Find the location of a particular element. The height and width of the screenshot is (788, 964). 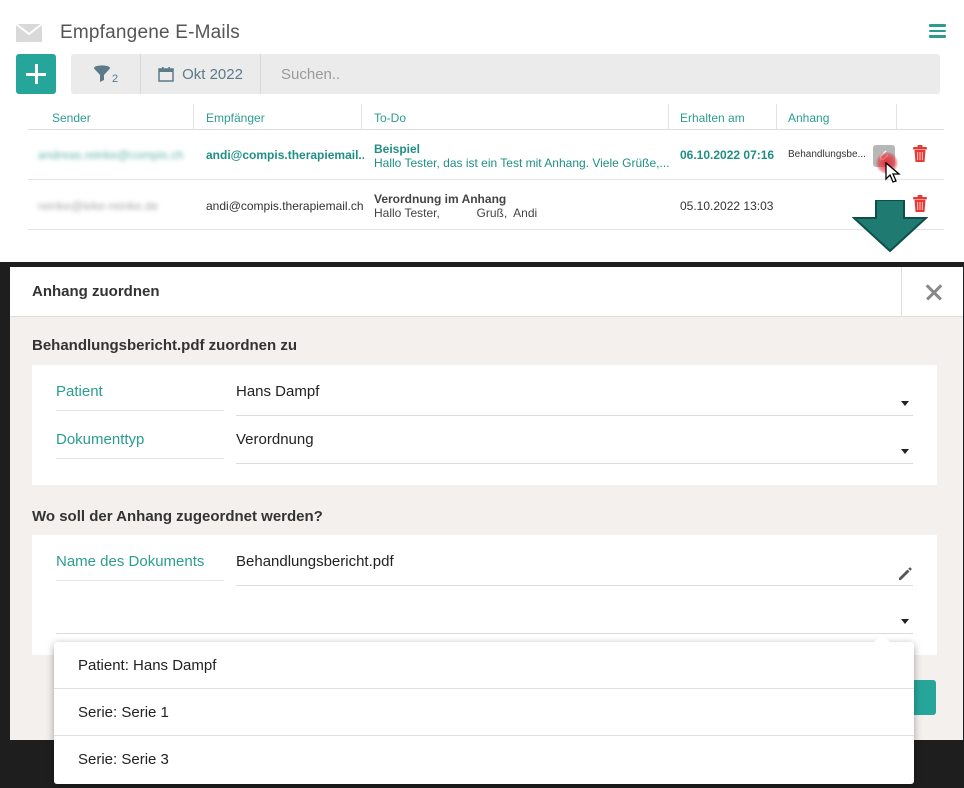

patient-field: Patient Hans Dampf is located at coordinates (484, 394).